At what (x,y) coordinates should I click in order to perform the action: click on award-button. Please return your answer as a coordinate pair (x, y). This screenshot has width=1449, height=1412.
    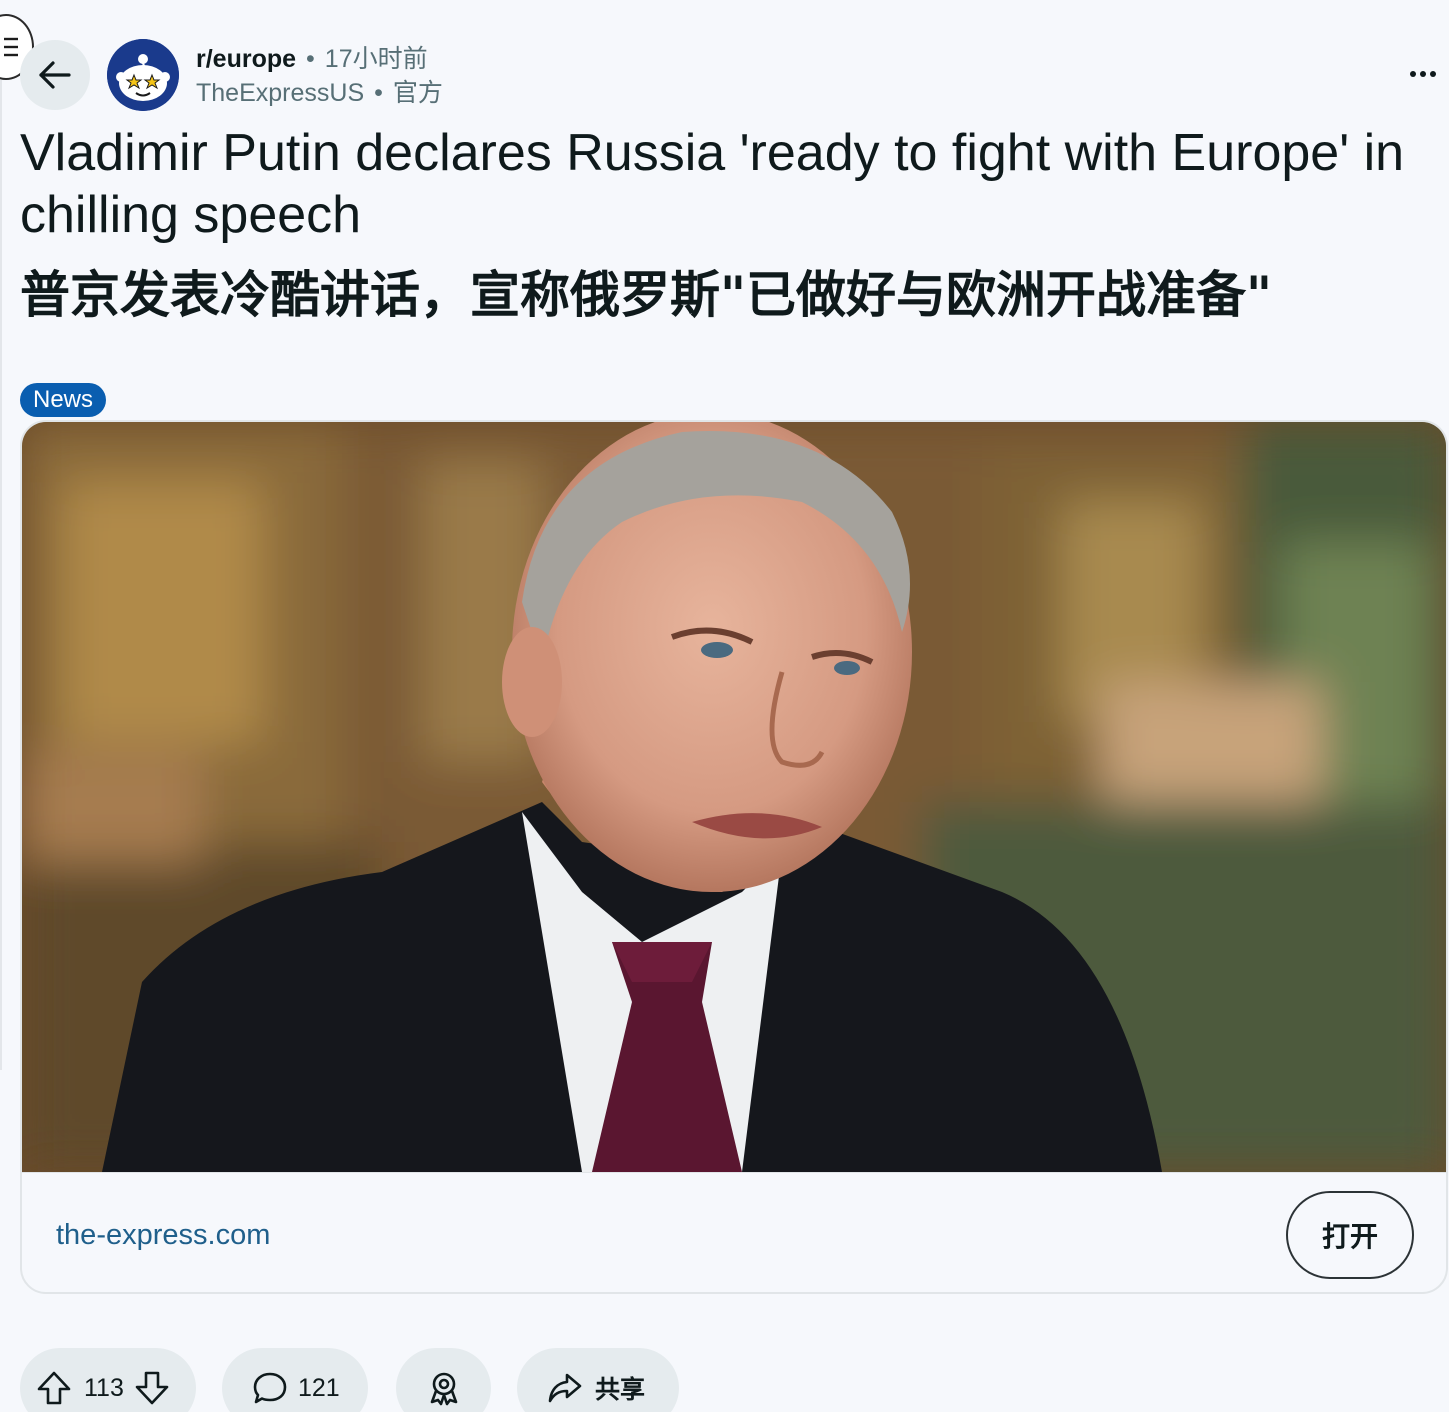
    Looking at the image, I should click on (443, 1380).